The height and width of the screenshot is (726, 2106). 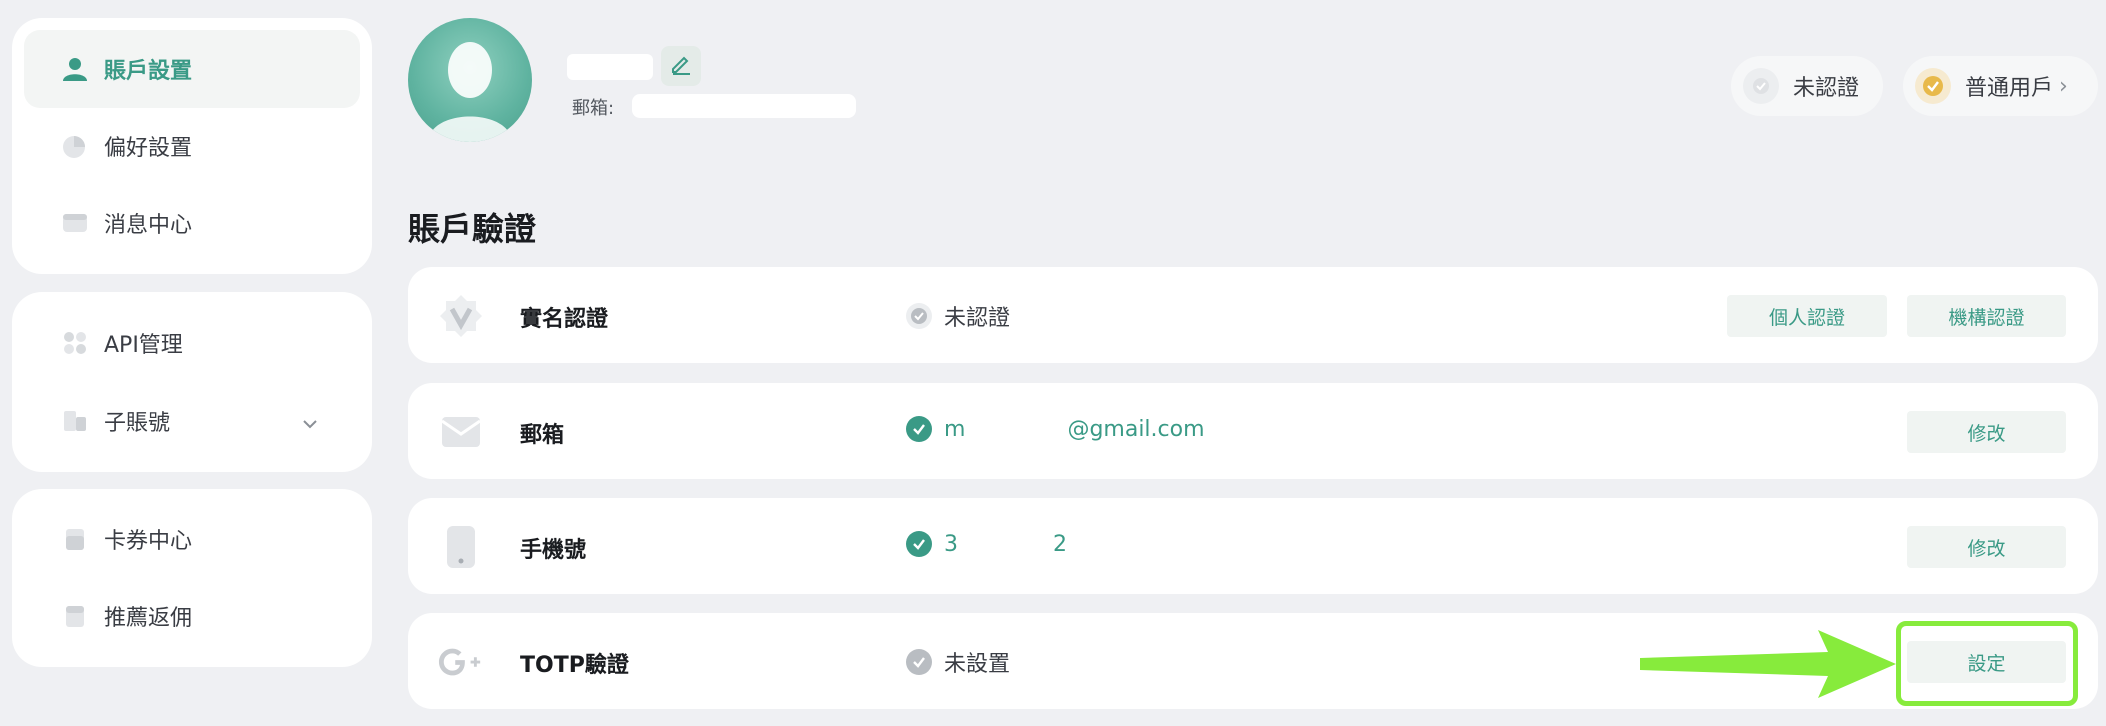 I want to click on row-status: m @gmail.com, so click(x=1055, y=429).